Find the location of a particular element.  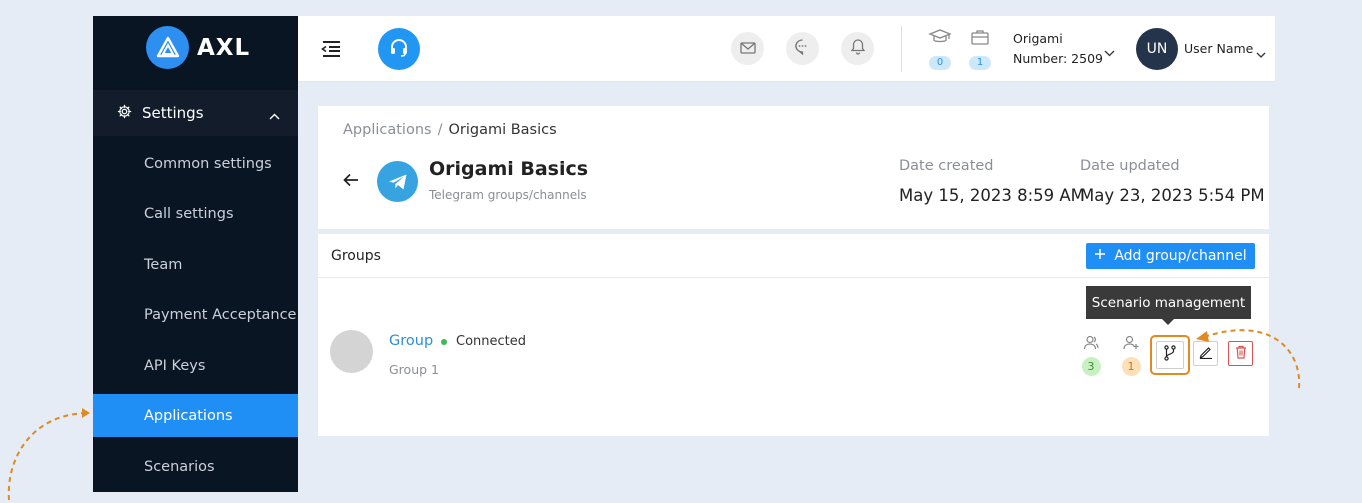

scenario-management-tooltip: Scenario management is located at coordinates (1168, 305).